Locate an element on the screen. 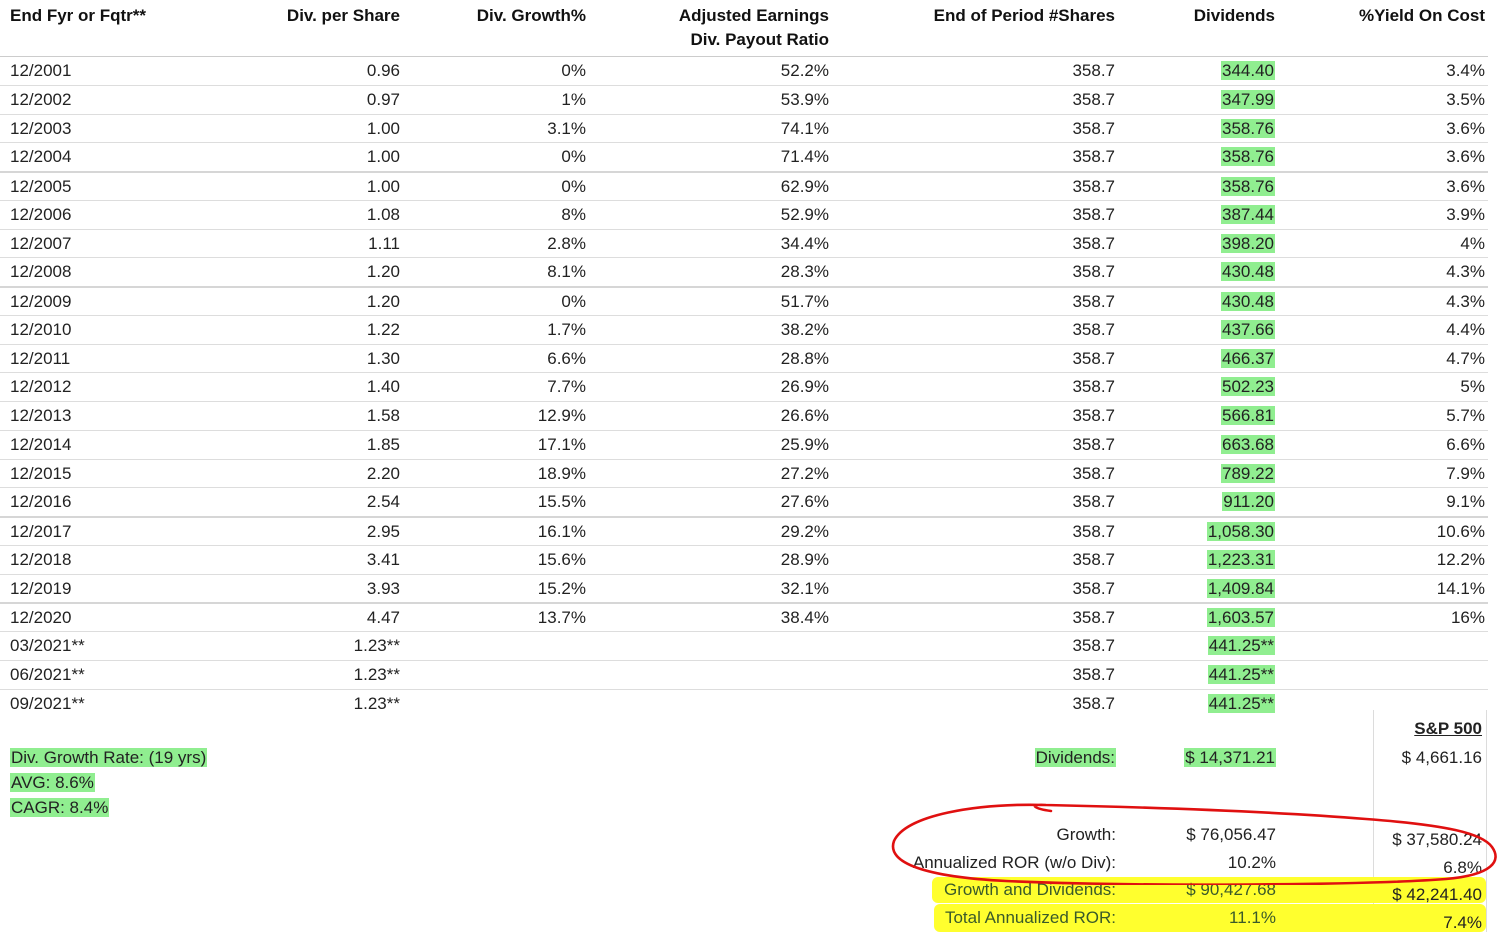  row-payout: 34.4% is located at coordinates (804, 243).